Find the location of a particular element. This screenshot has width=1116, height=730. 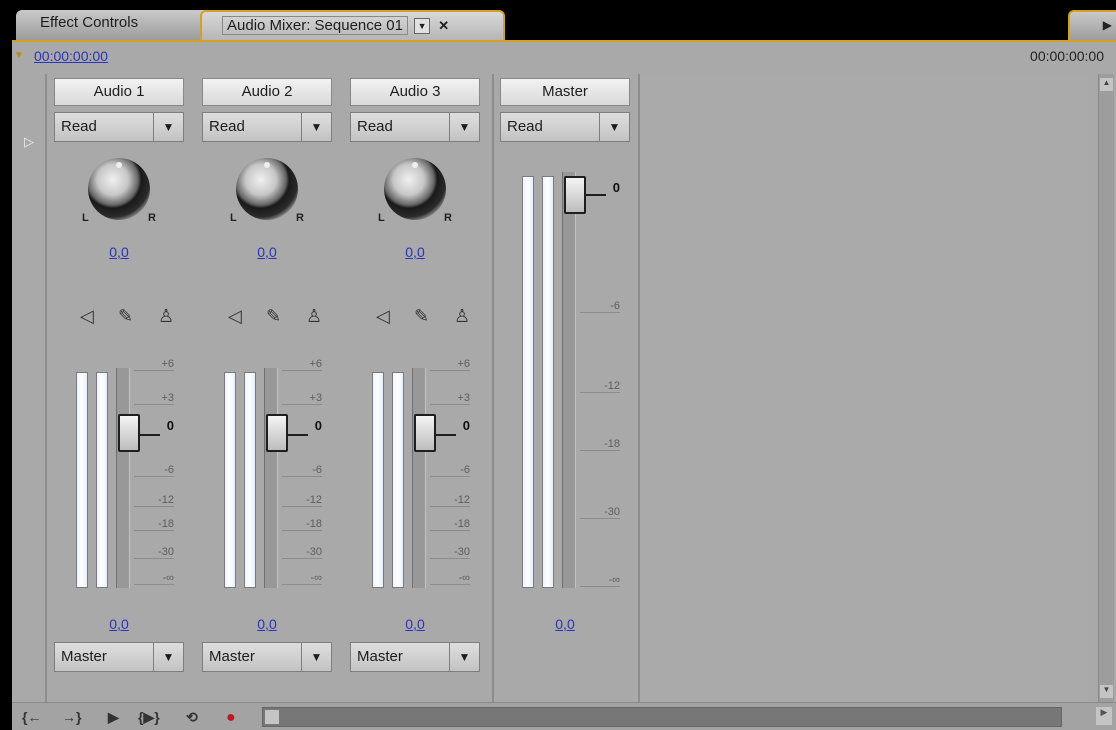

track-buttons: ◁ ✎ ♙ is located at coordinates (125, 320).